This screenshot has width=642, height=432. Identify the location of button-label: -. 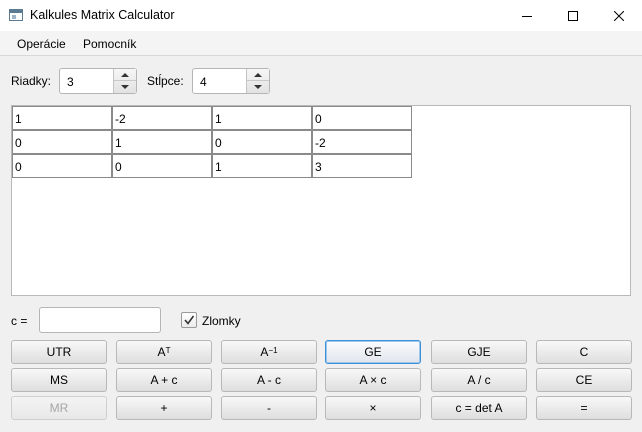
(269, 408).